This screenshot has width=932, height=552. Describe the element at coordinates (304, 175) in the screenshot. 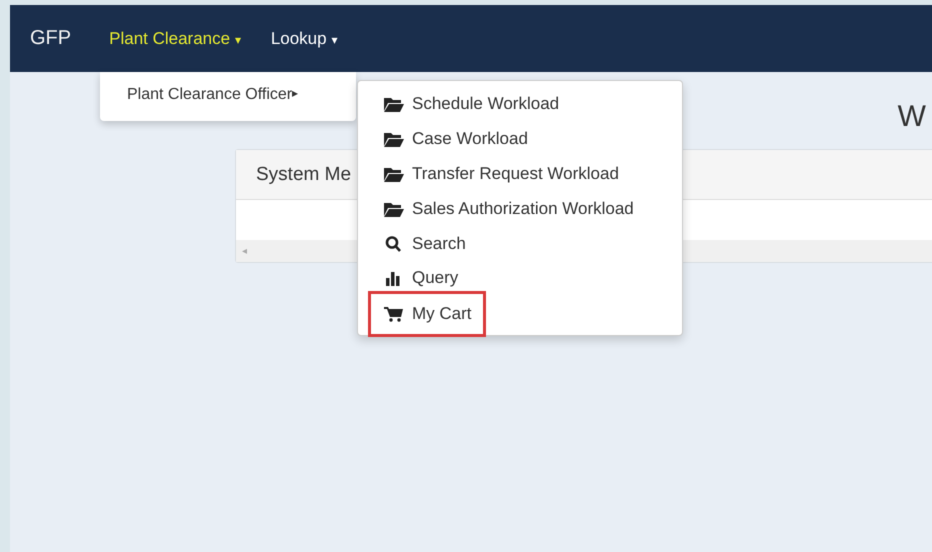

I see `panel-title: System Me` at that location.